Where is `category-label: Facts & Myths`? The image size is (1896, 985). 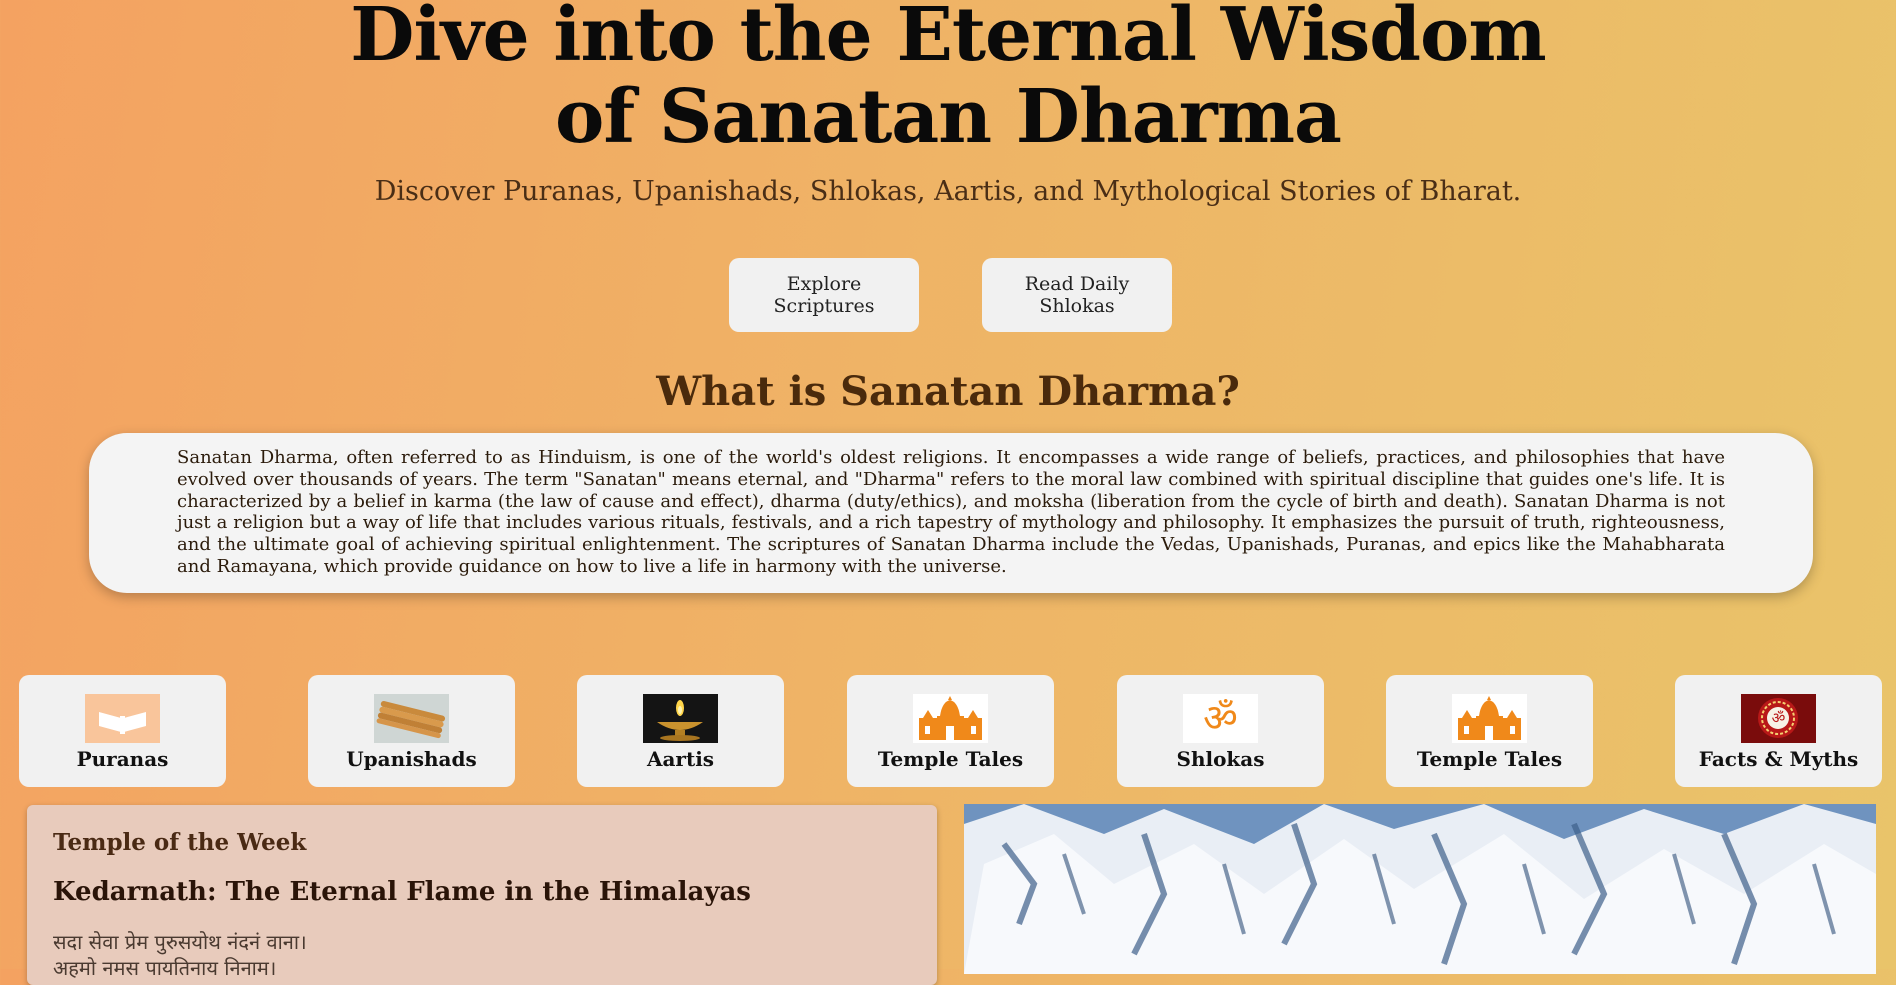
category-label: Facts & Myths is located at coordinates (1778, 759).